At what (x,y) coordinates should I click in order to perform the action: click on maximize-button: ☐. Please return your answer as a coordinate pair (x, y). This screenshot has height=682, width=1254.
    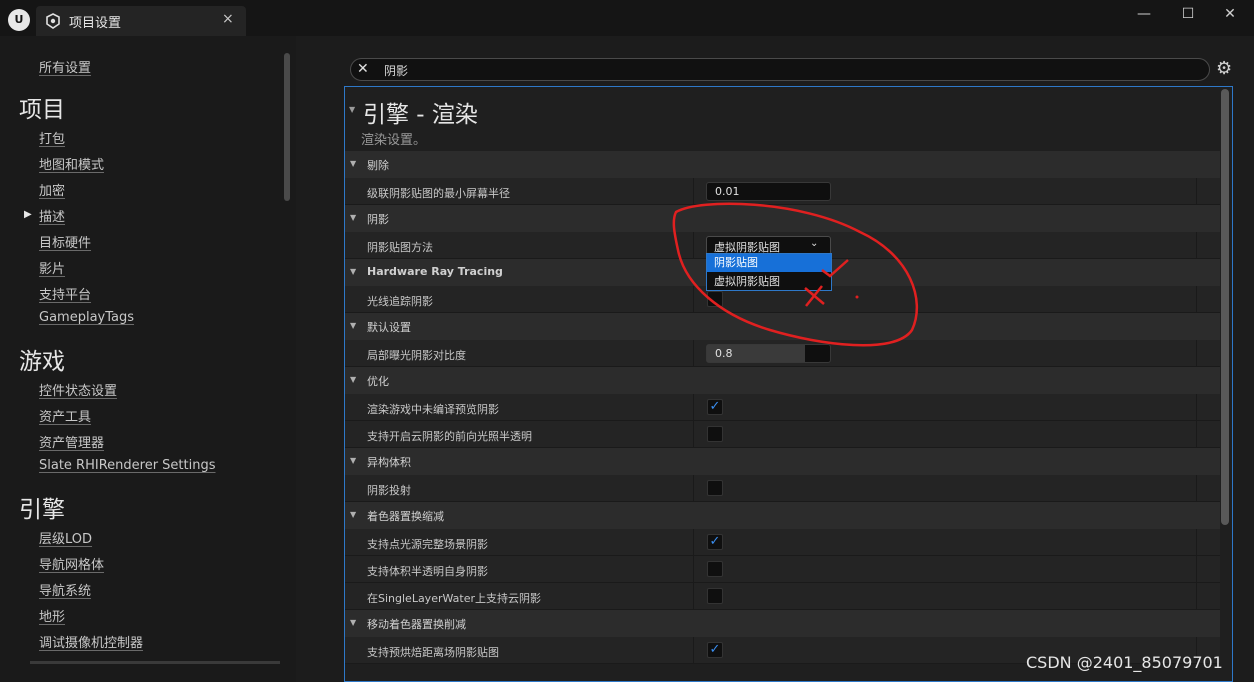
    Looking at the image, I should click on (1188, 16).